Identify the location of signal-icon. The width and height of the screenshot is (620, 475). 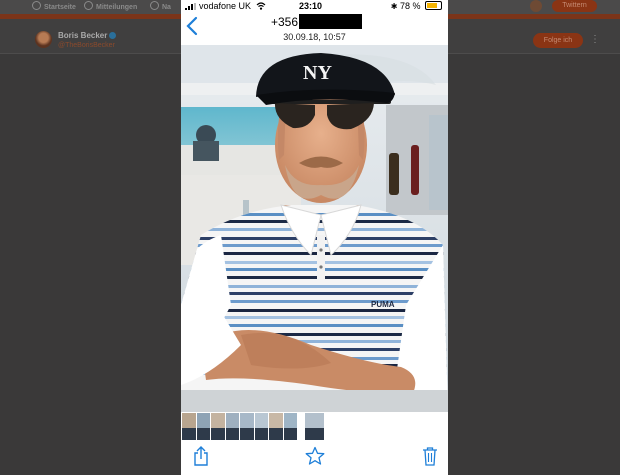
(191, 6).